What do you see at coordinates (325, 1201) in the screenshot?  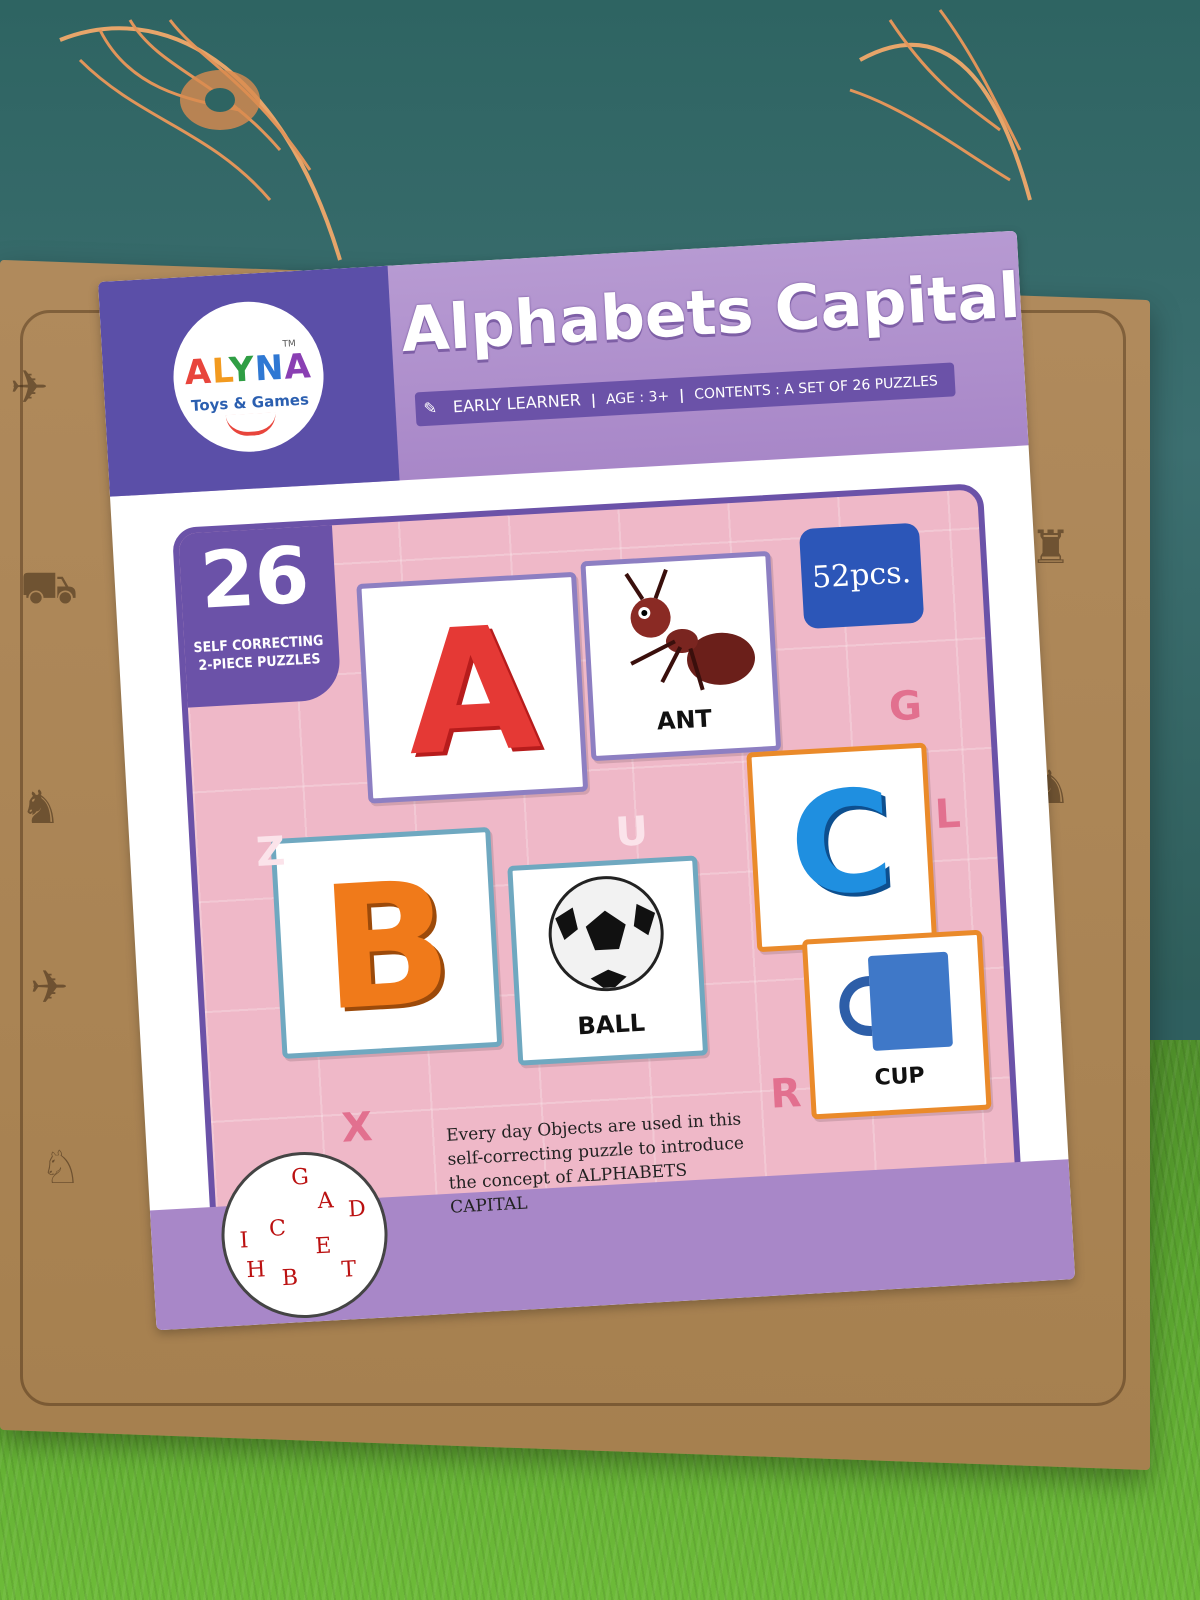 I see `globe-letter: A` at bounding box center [325, 1201].